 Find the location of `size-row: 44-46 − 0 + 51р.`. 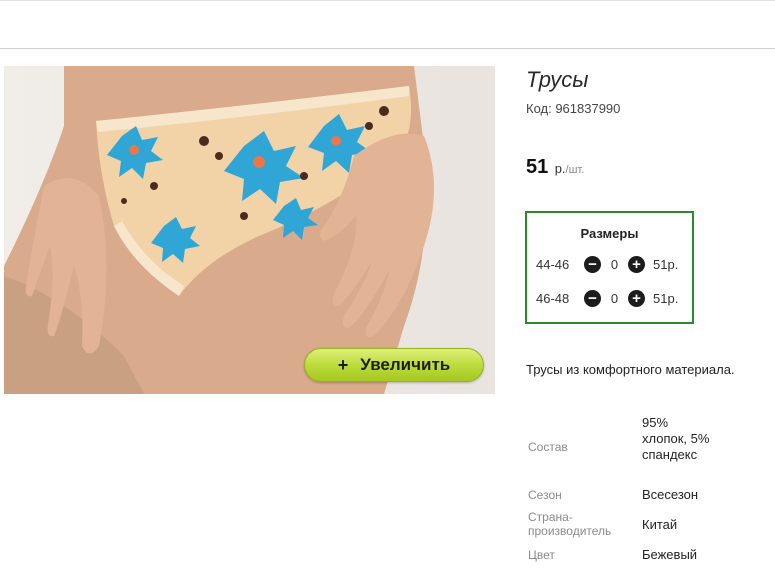

size-row: 44-46 − 0 + 51р. is located at coordinates (607, 264).